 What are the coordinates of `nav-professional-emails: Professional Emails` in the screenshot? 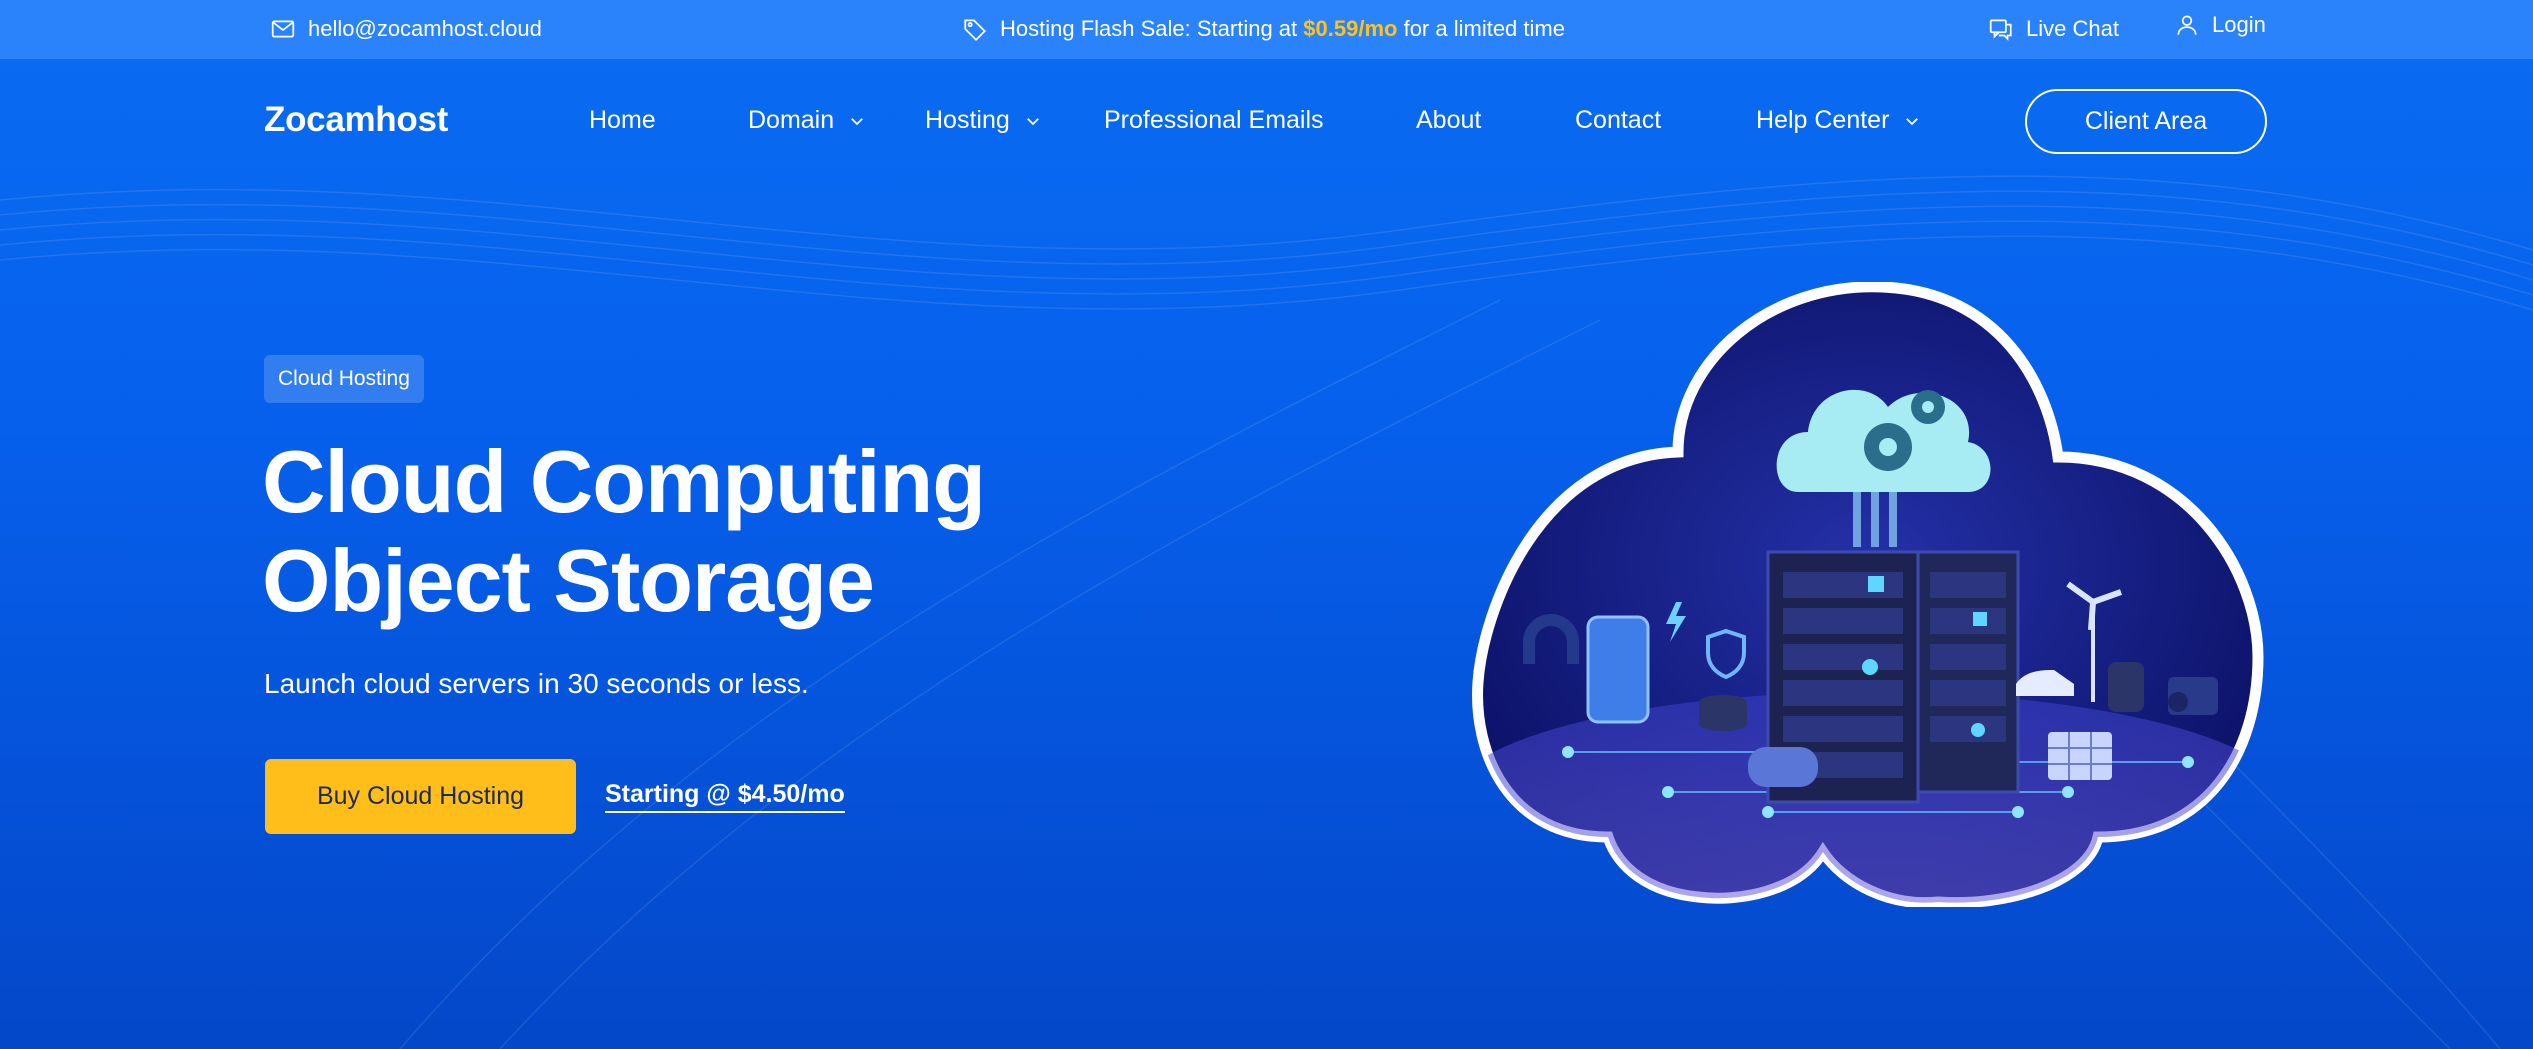 It's located at (1214, 120).